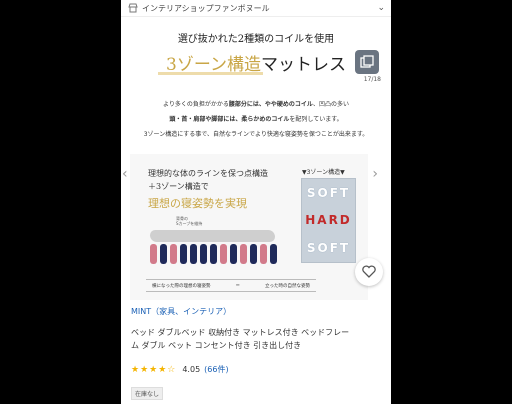  What do you see at coordinates (256, 39) in the screenshot?
I see `image-headline-small: 選び抜かれた2種類のコイルを使用` at bounding box center [256, 39].